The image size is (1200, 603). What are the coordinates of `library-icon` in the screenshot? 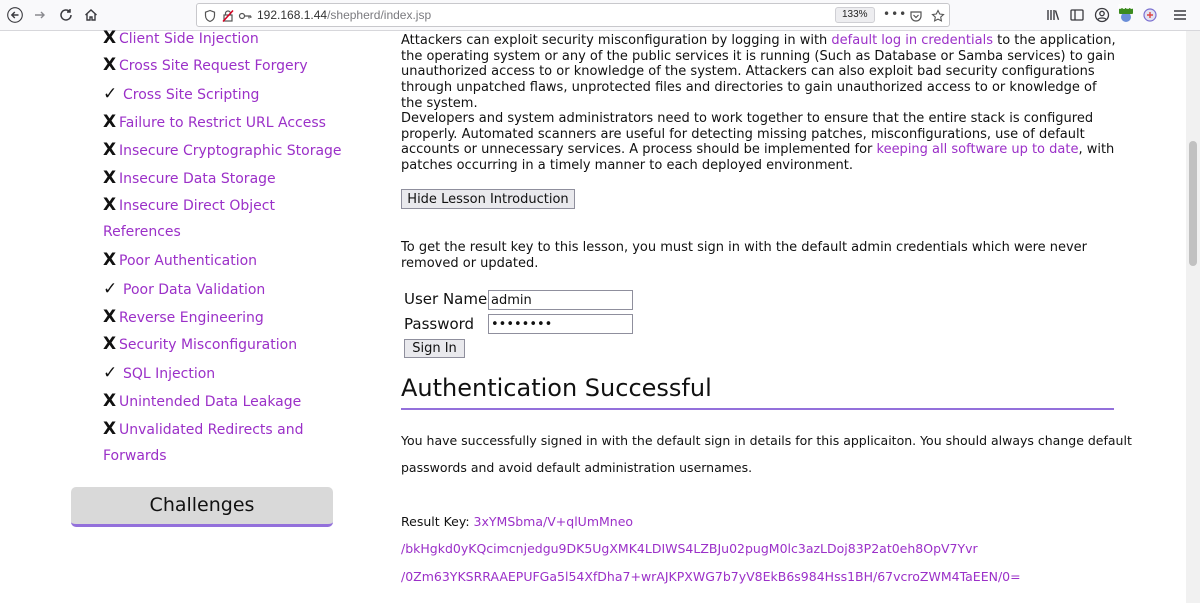 It's located at (1053, 15).